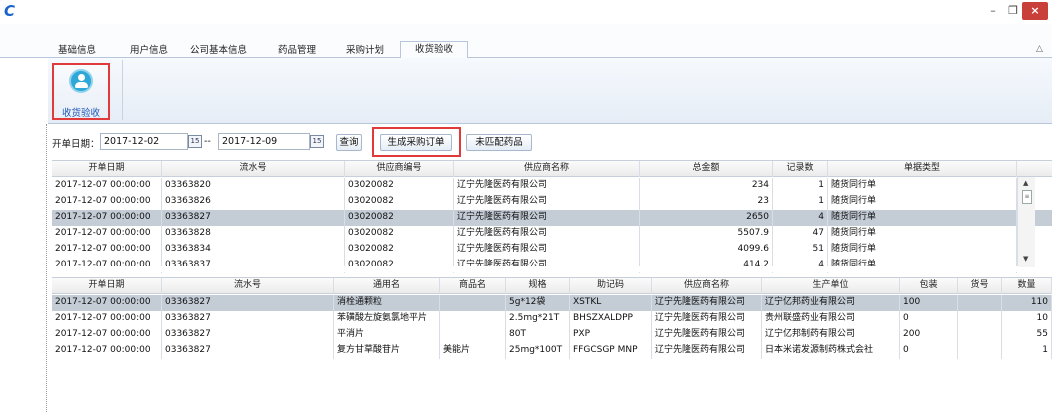 The width and height of the screenshot is (1052, 412). Describe the element at coordinates (1039, 49) in the screenshot. I see `collapse-ribbon-icon: △` at that location.